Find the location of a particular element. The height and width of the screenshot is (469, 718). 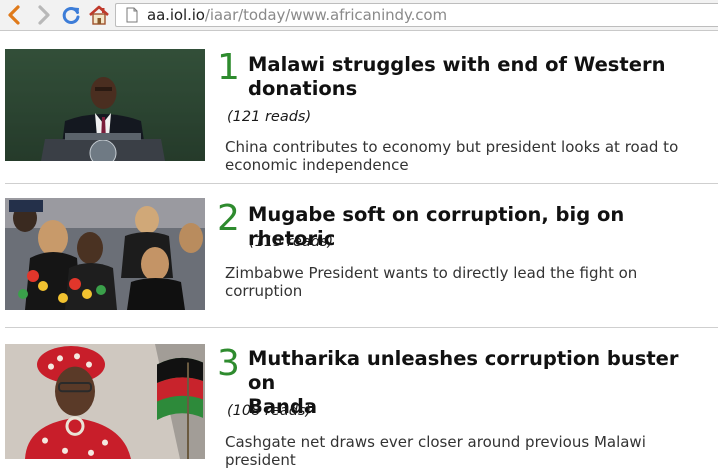

address-bar: aa.iol.io/iaar/today/www.africanindy.com is located at coordinates (416, 15).